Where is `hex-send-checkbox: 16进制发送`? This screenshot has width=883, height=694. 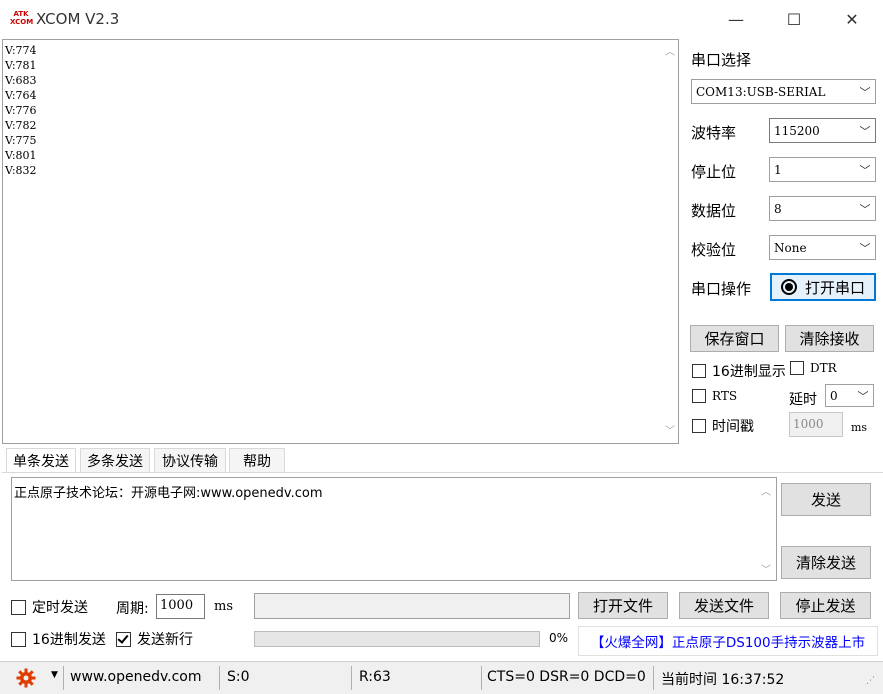 hex-send-checkbox: 16进制发送 is located at coordinates (58, 639).